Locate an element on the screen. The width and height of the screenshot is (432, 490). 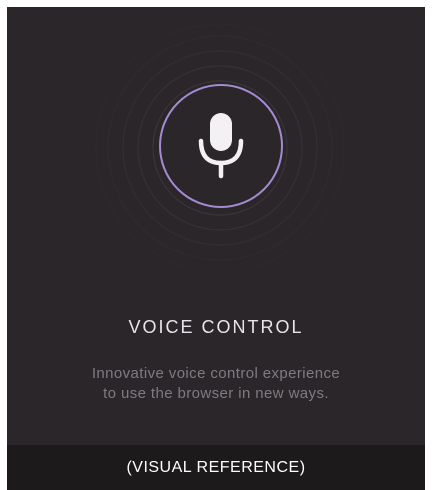
visual-reference-footer: (VISUAL REFERENCE) is located at coordinates (216, 467).